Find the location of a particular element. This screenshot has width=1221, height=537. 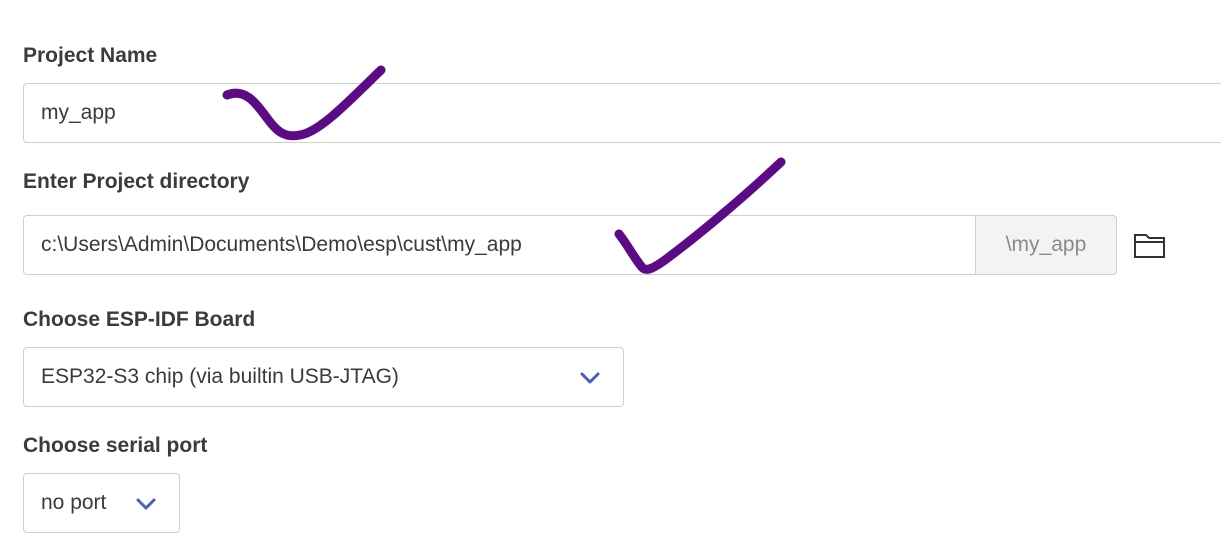

project-name-label: Project Name is located at coordinates (90, 55).